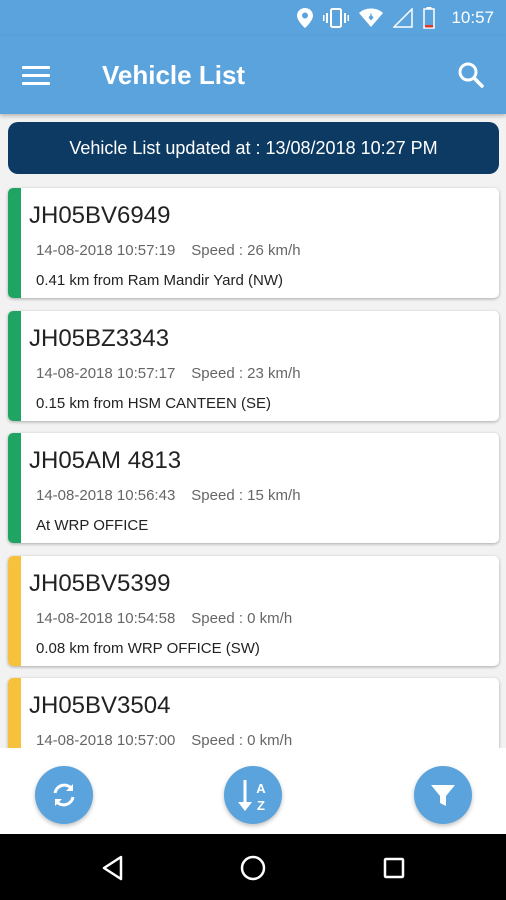  I want to click on recents-icon, so click(394, 868).